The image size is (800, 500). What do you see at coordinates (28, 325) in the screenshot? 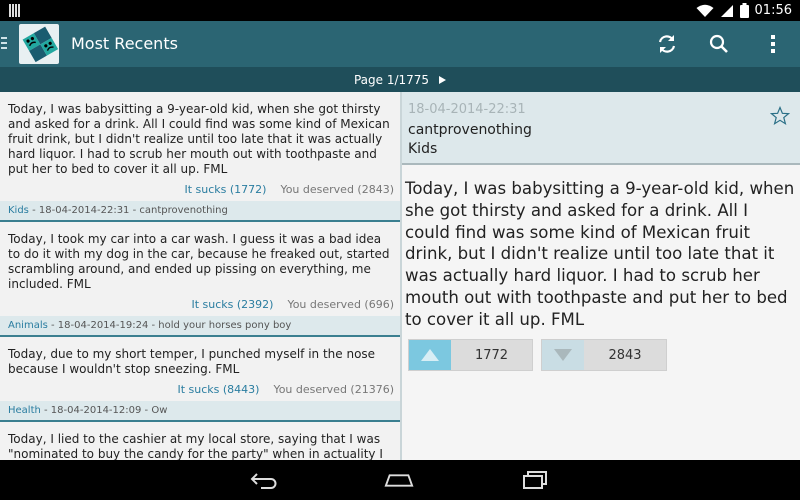
I see `story-category: Animals` at bounding box center [28, 325].